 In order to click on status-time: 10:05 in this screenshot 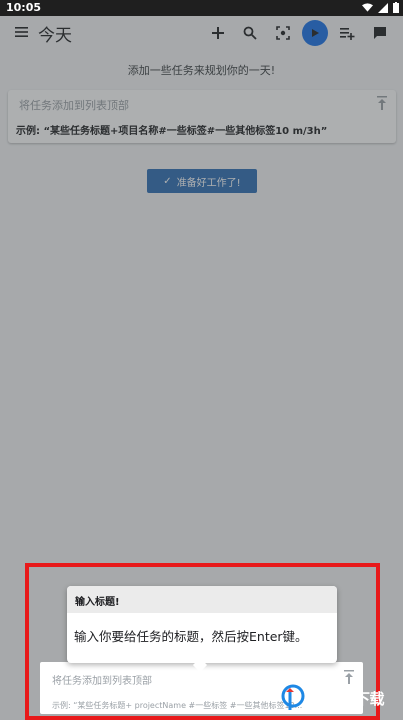, I will do `click(24, 7)`.